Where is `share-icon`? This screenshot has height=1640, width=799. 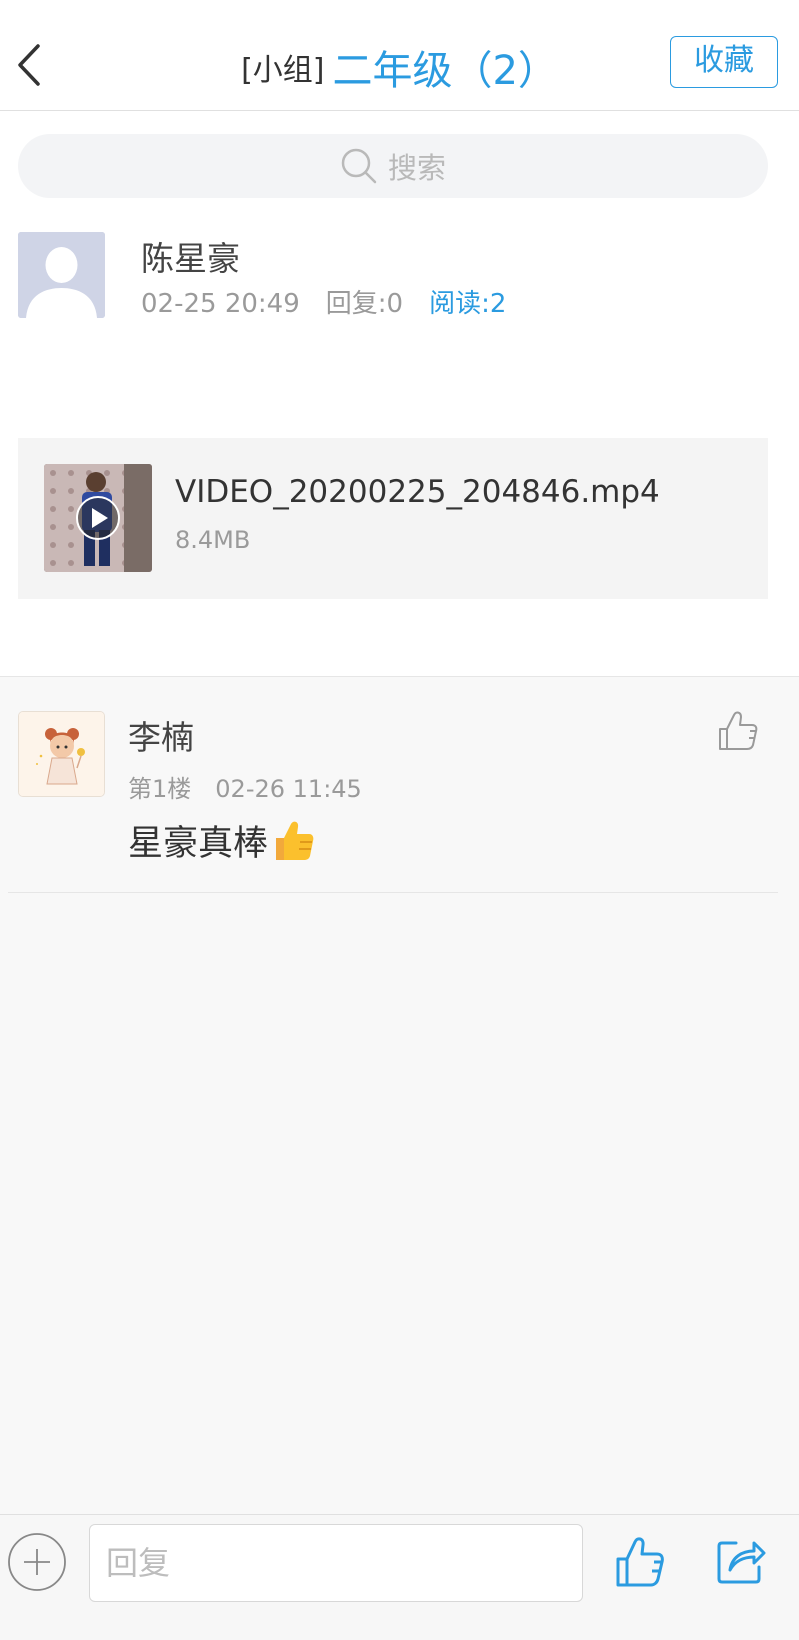
share-icon is located at coordinates (741, 1562).